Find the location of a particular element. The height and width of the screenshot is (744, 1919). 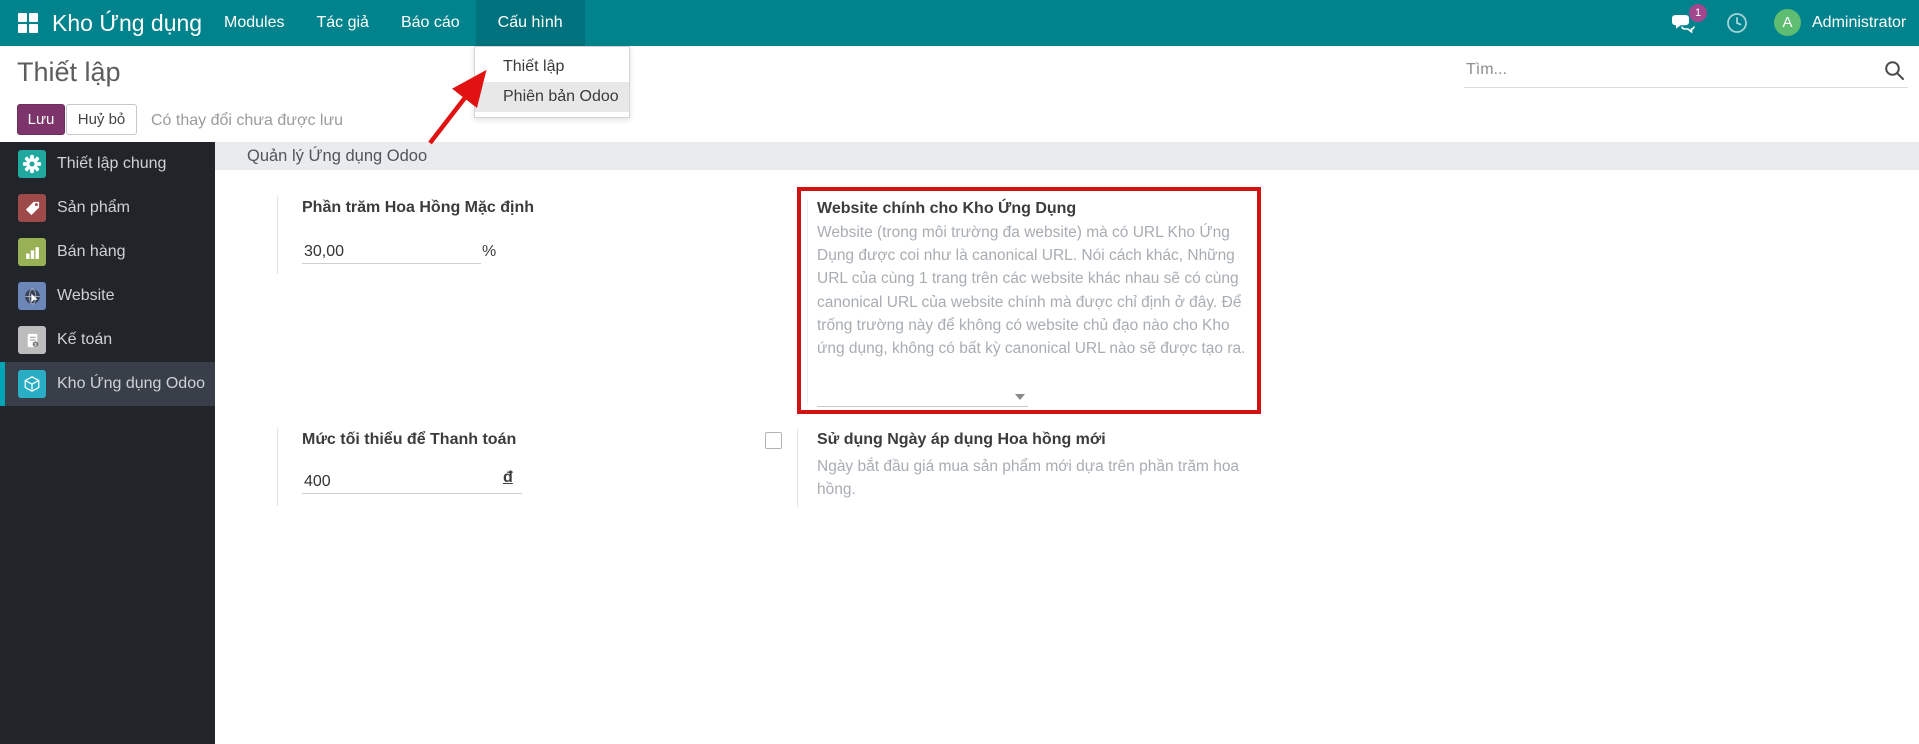

sidebar-item-odoo-appstore: Kho Ứng dụng Odoo is located at coordinates (107, 384).